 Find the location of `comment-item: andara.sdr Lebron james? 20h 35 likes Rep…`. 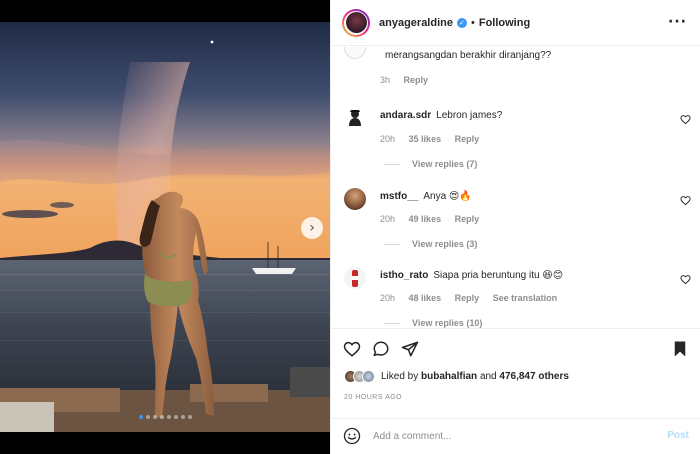

comment-item: andara.sdr Lebron james? 20h 35 likes Rep… is located at coordinates (515, 138).